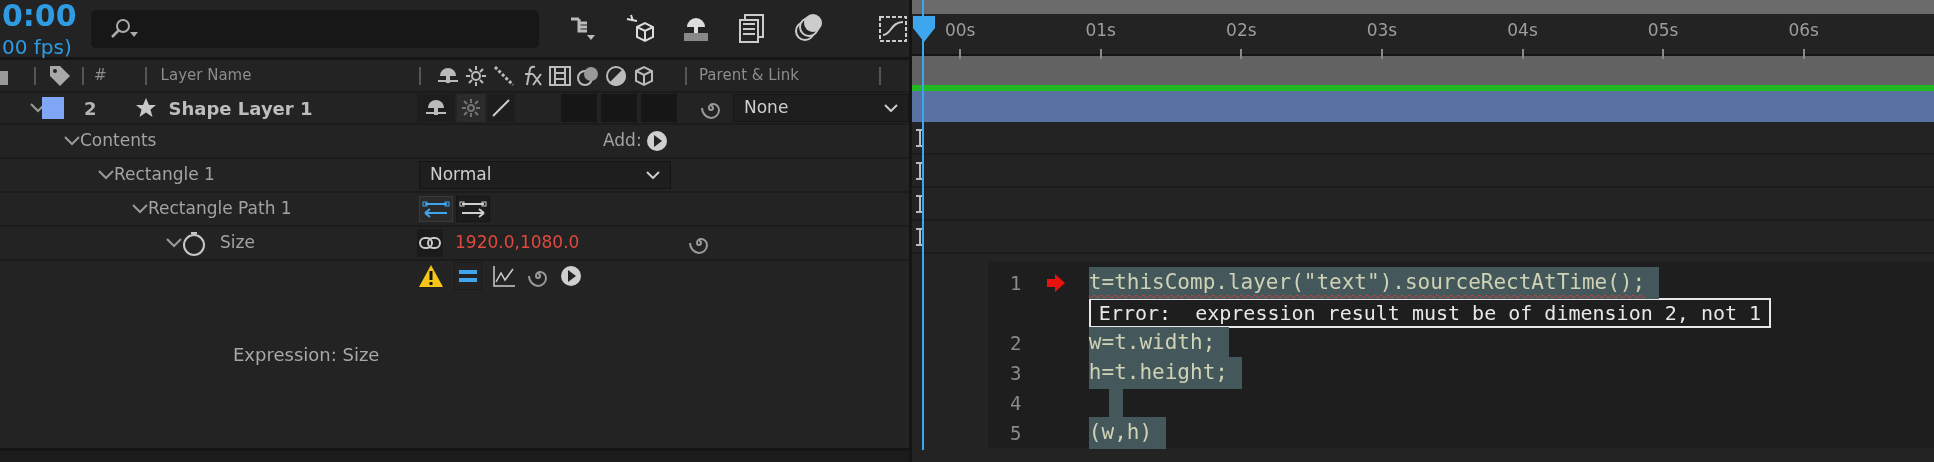  Describe the element at coordinates (118, 141) in the screenshot. I see `property-label: Contents` at that location.